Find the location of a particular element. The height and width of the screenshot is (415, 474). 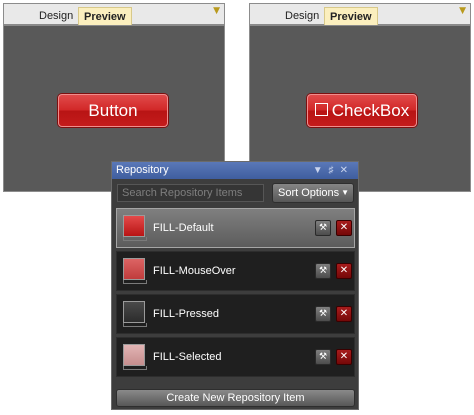

preview-button: Button is located at coordinates (113, 110).